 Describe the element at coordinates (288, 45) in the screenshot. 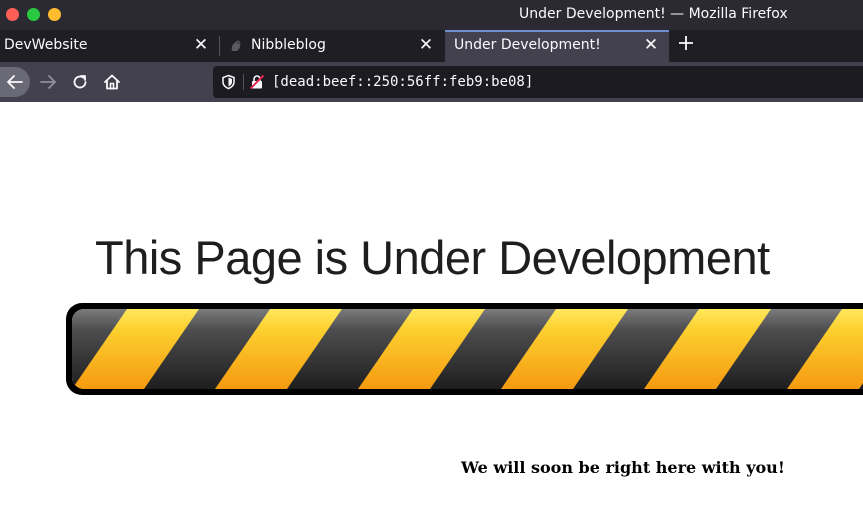

I see `tab-label: Nibbleblog` at that location.